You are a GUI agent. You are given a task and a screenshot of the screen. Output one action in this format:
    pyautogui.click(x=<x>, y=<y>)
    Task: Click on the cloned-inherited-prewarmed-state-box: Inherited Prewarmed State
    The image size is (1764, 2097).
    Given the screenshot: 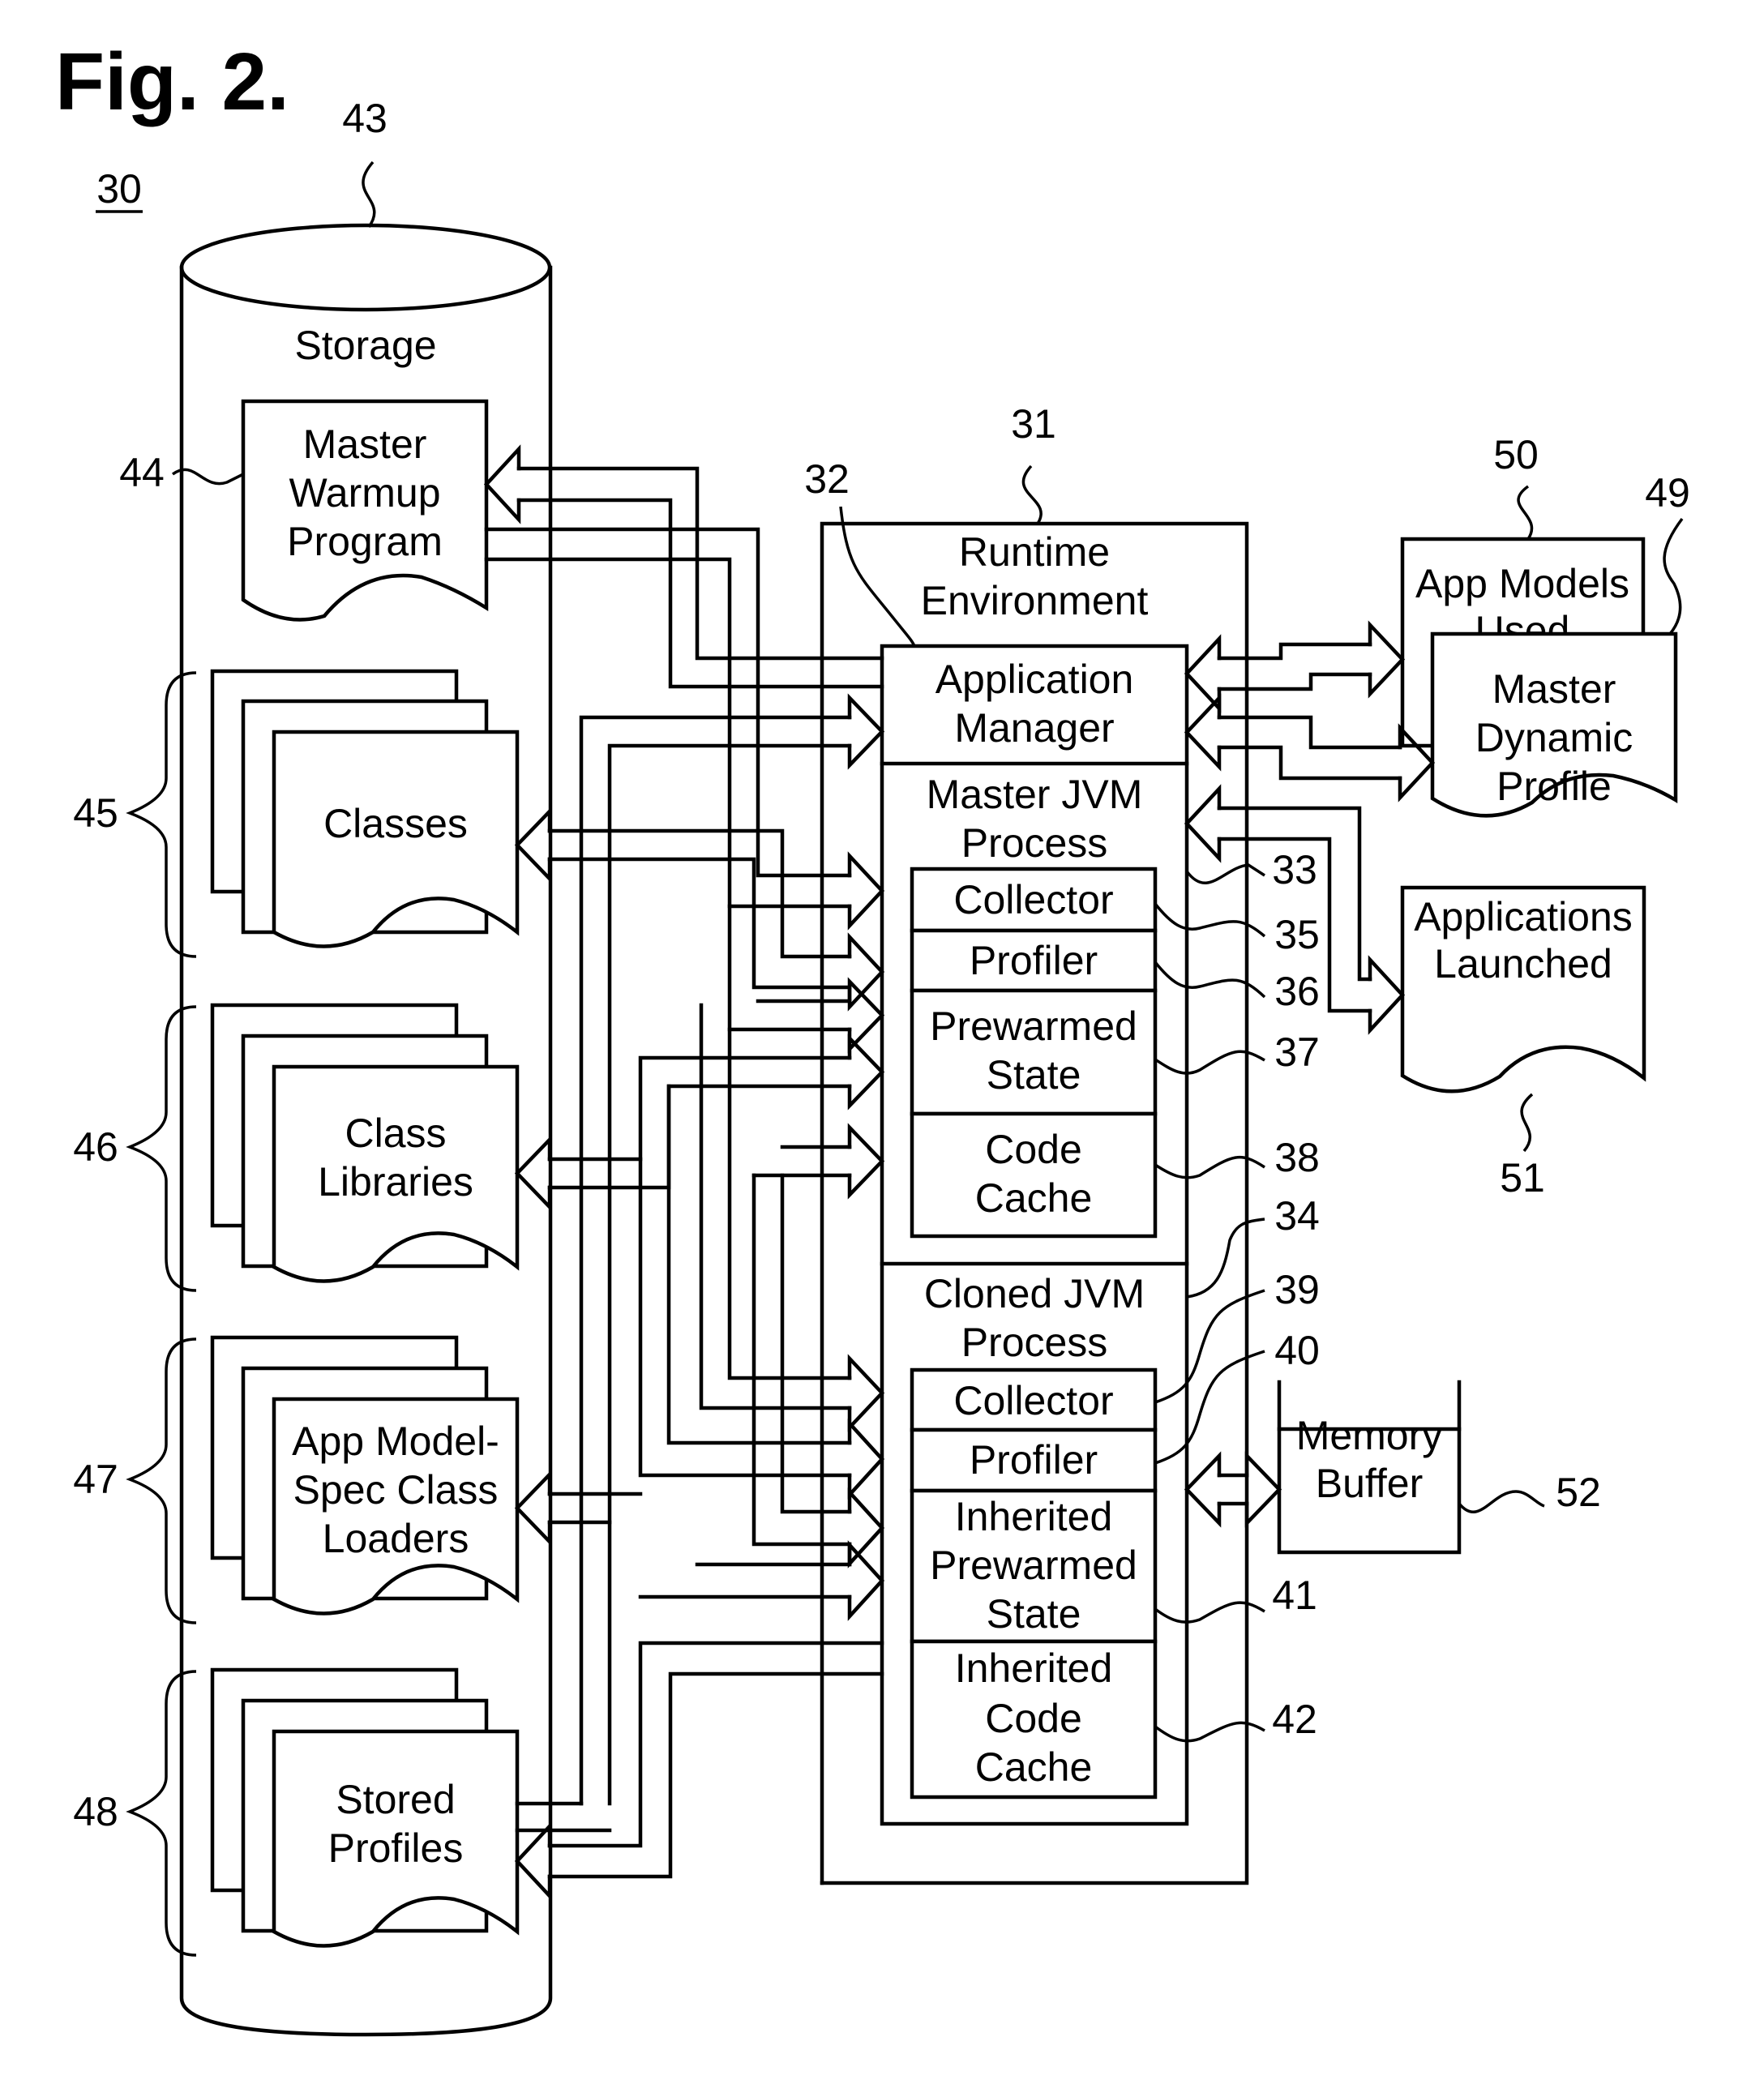 What is the action you would take?
    pyautogui.click(x=1034, y=1566)
    